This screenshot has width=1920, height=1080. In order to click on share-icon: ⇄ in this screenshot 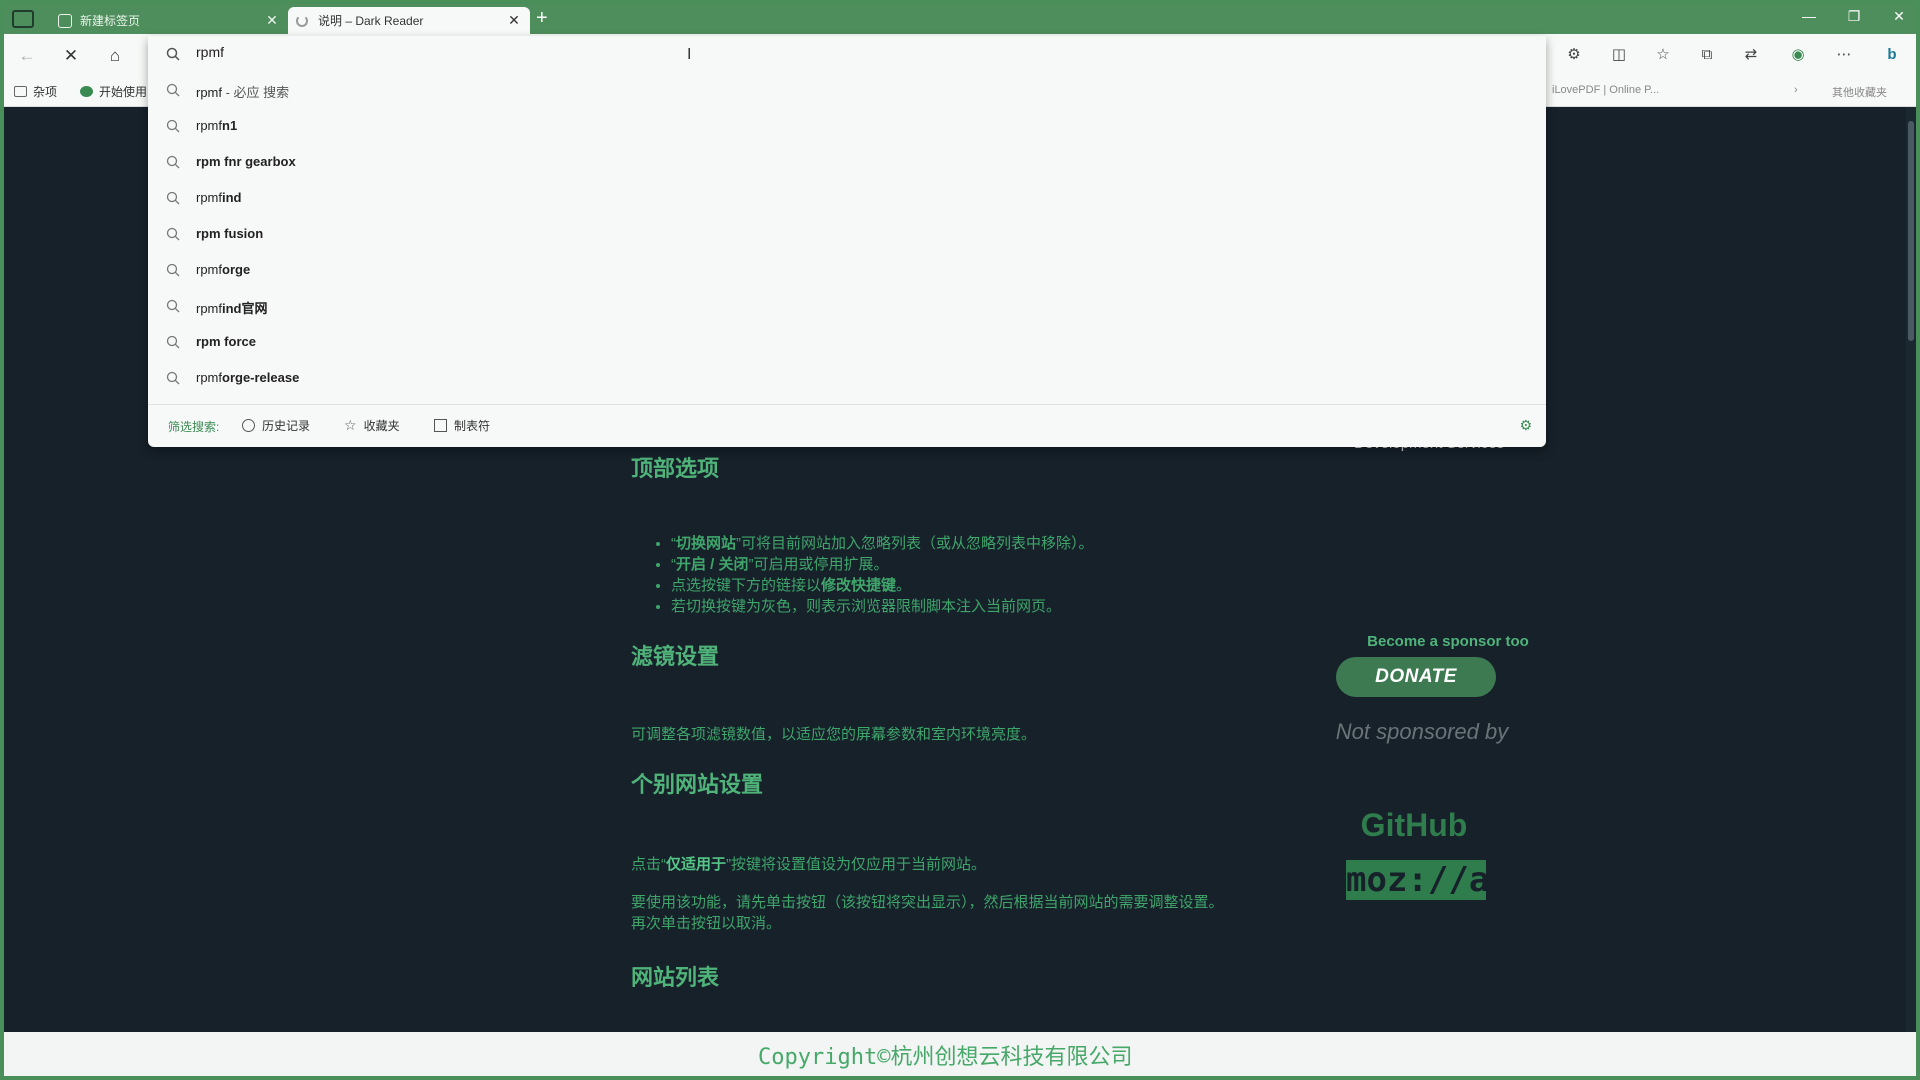, I will do `click(1751, 55)`.